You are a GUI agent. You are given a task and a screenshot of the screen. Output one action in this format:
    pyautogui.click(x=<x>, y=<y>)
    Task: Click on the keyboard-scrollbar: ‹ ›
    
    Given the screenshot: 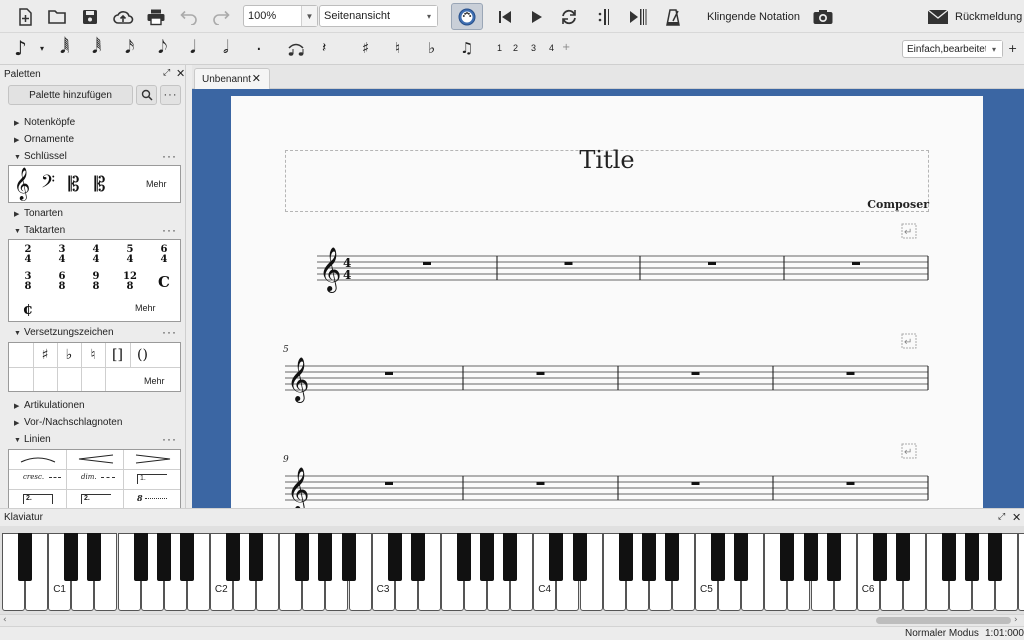 What is the action you would take?
    pyautogui.click(x=512, y=620)
    